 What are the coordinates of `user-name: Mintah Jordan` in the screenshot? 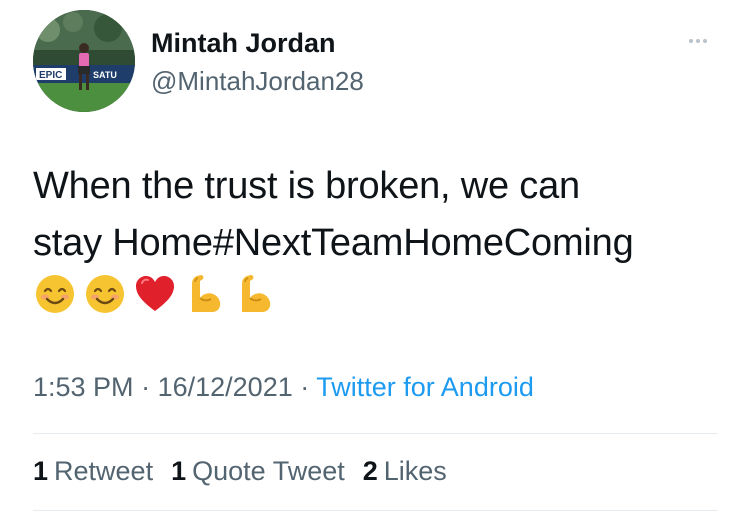 It's located at (243, 43).